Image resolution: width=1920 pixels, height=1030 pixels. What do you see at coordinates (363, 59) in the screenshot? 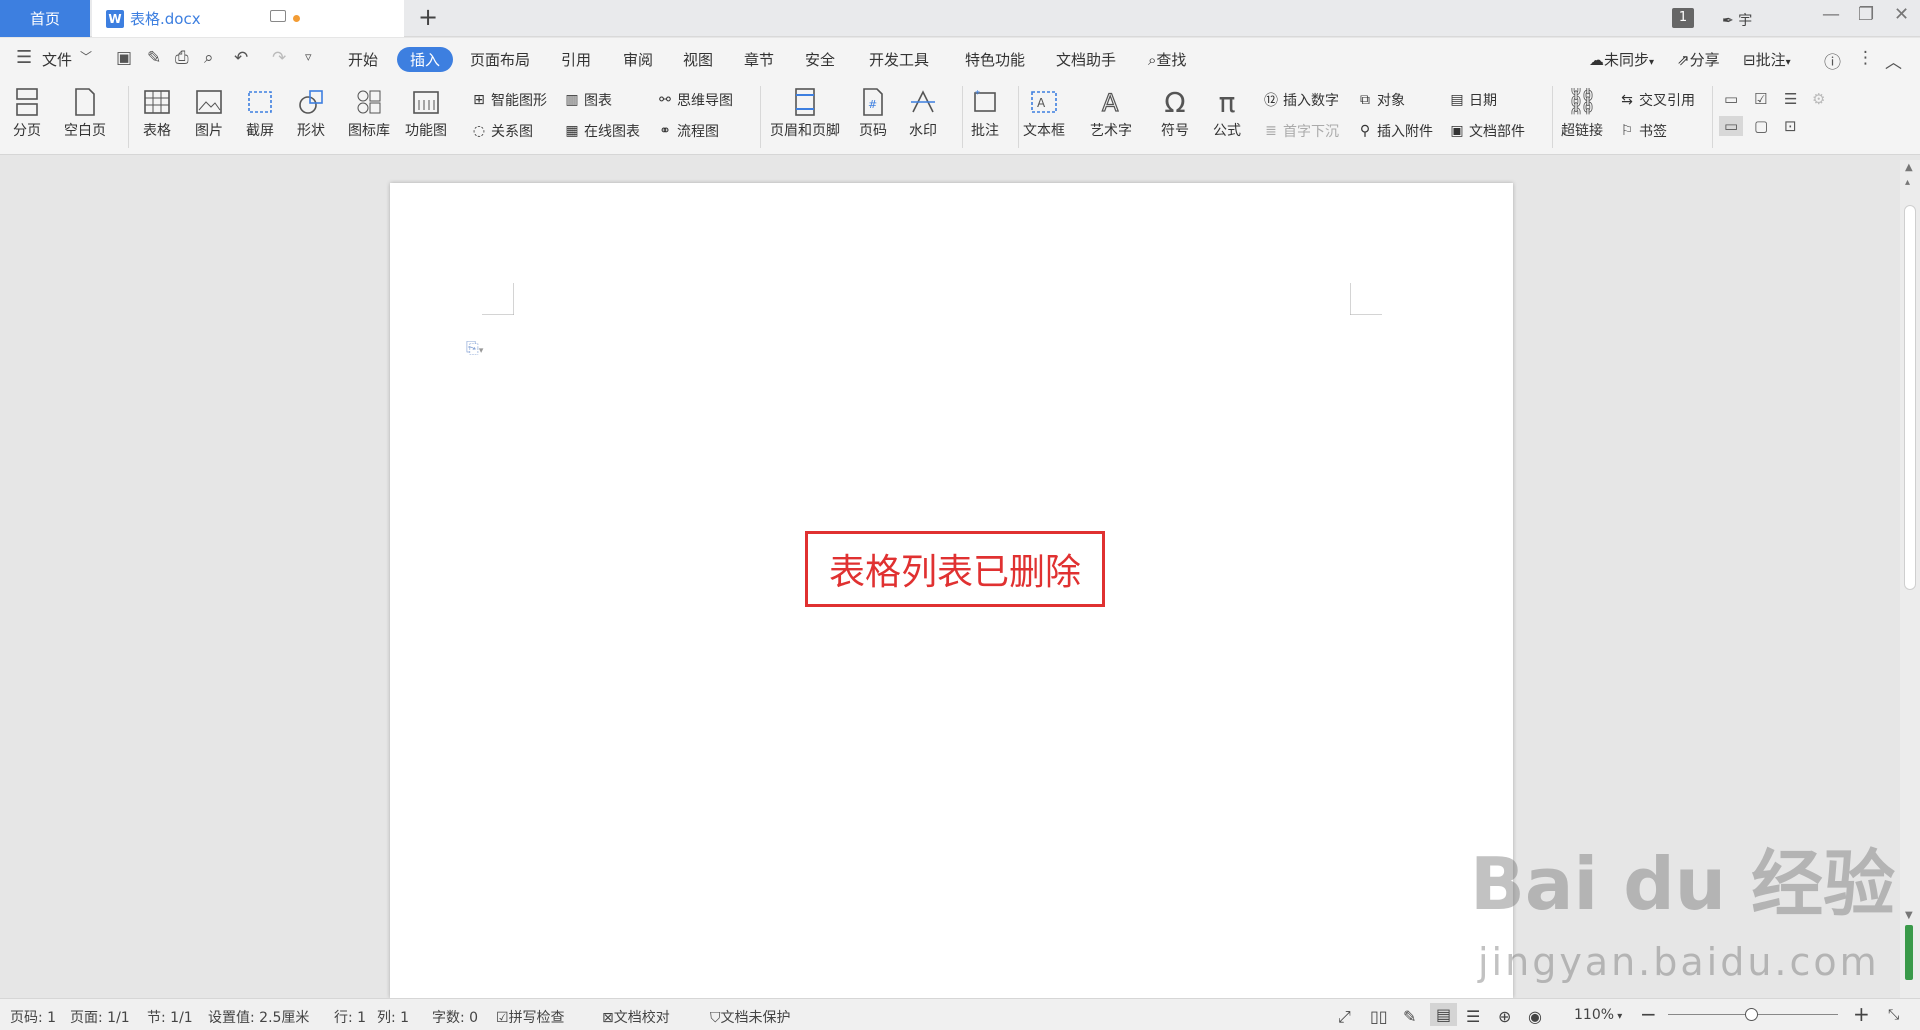
I see `menu-start: 开始` at bounding box center [363, 59].